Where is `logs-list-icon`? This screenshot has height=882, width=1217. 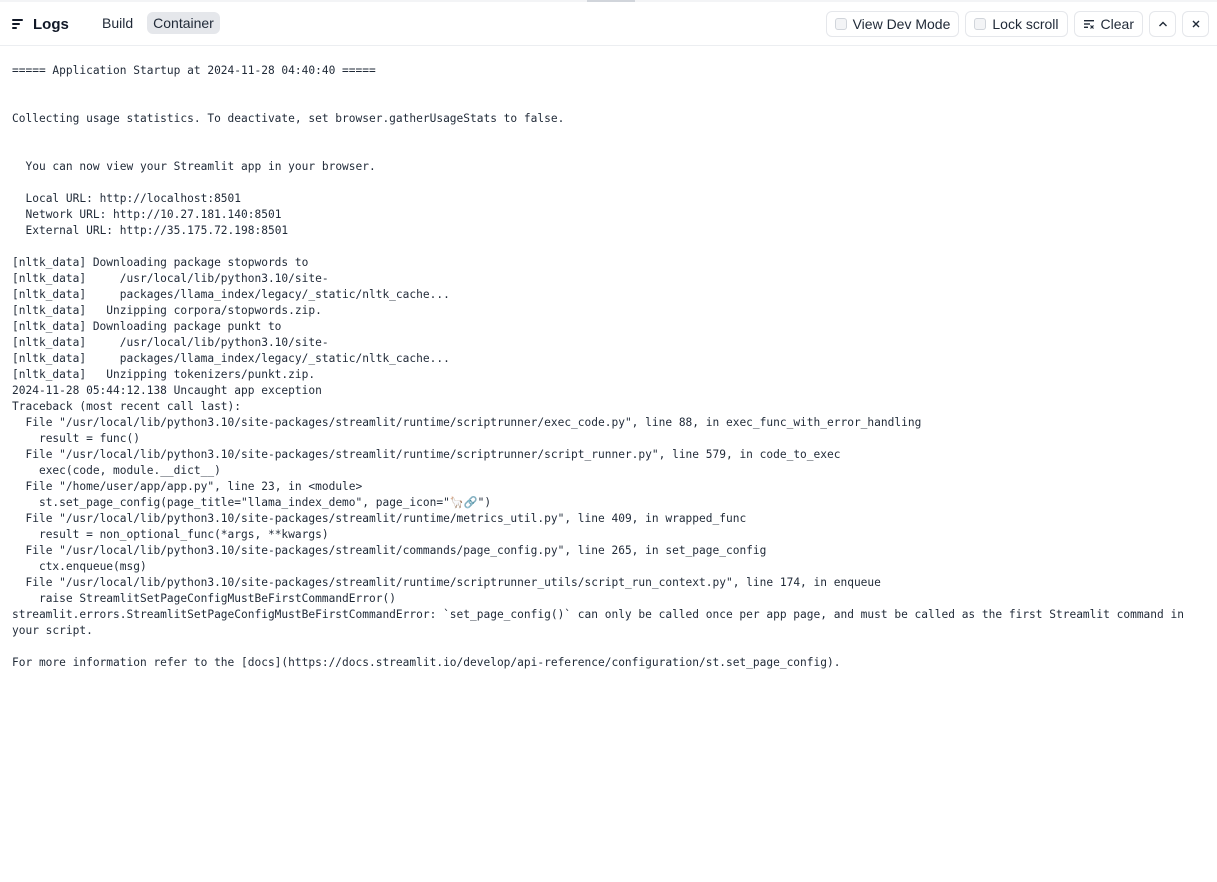 logs-list-icon is located at coordinates (19, 24).